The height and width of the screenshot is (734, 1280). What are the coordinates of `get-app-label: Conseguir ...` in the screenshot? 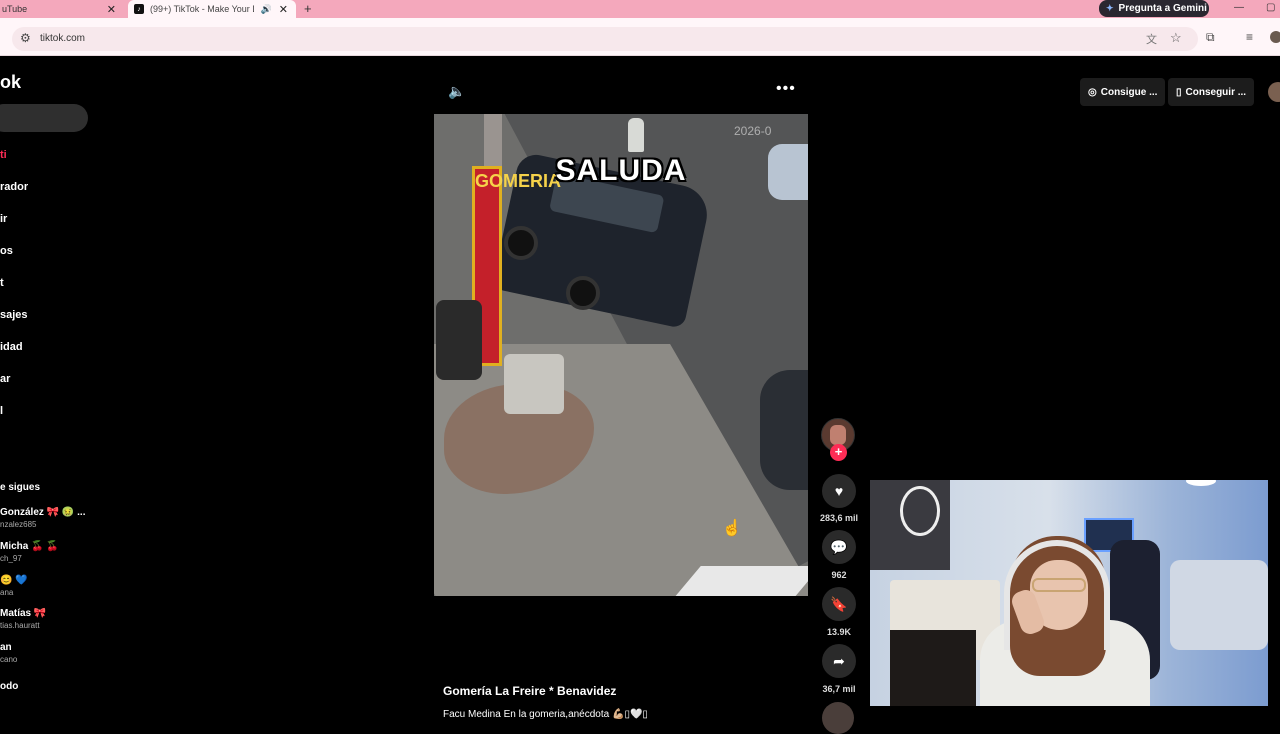 It's located at (1216, 92).